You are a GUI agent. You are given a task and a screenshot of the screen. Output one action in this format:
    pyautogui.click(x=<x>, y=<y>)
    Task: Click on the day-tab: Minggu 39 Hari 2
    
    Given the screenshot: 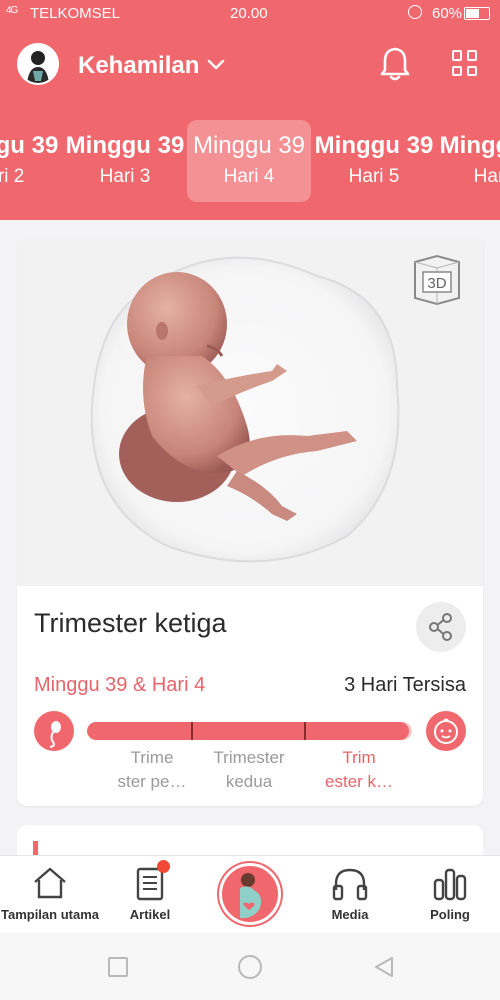 What is the action you would take?
    pyautogui.click(x=30, y=161)
    